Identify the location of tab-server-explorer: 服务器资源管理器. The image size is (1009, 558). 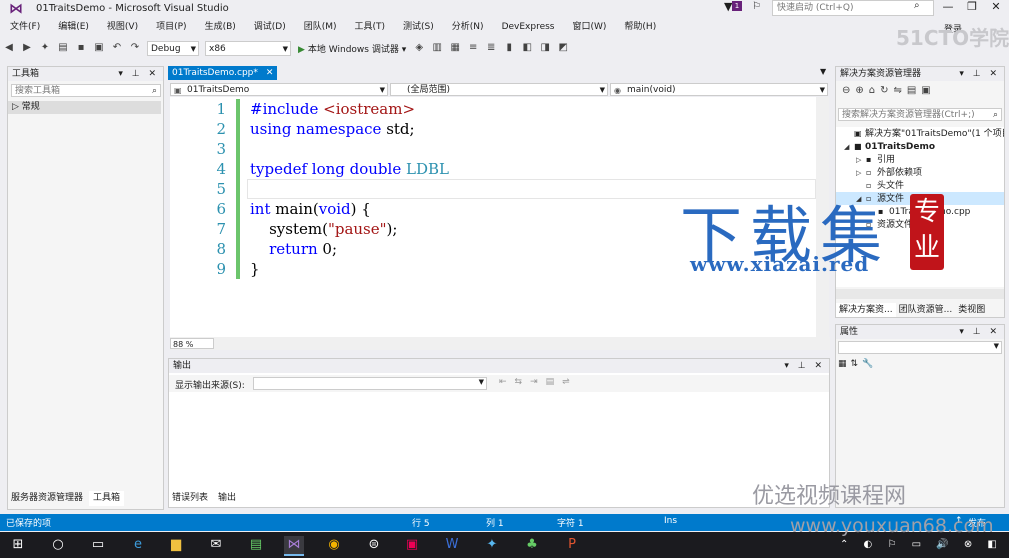
(47, 498).